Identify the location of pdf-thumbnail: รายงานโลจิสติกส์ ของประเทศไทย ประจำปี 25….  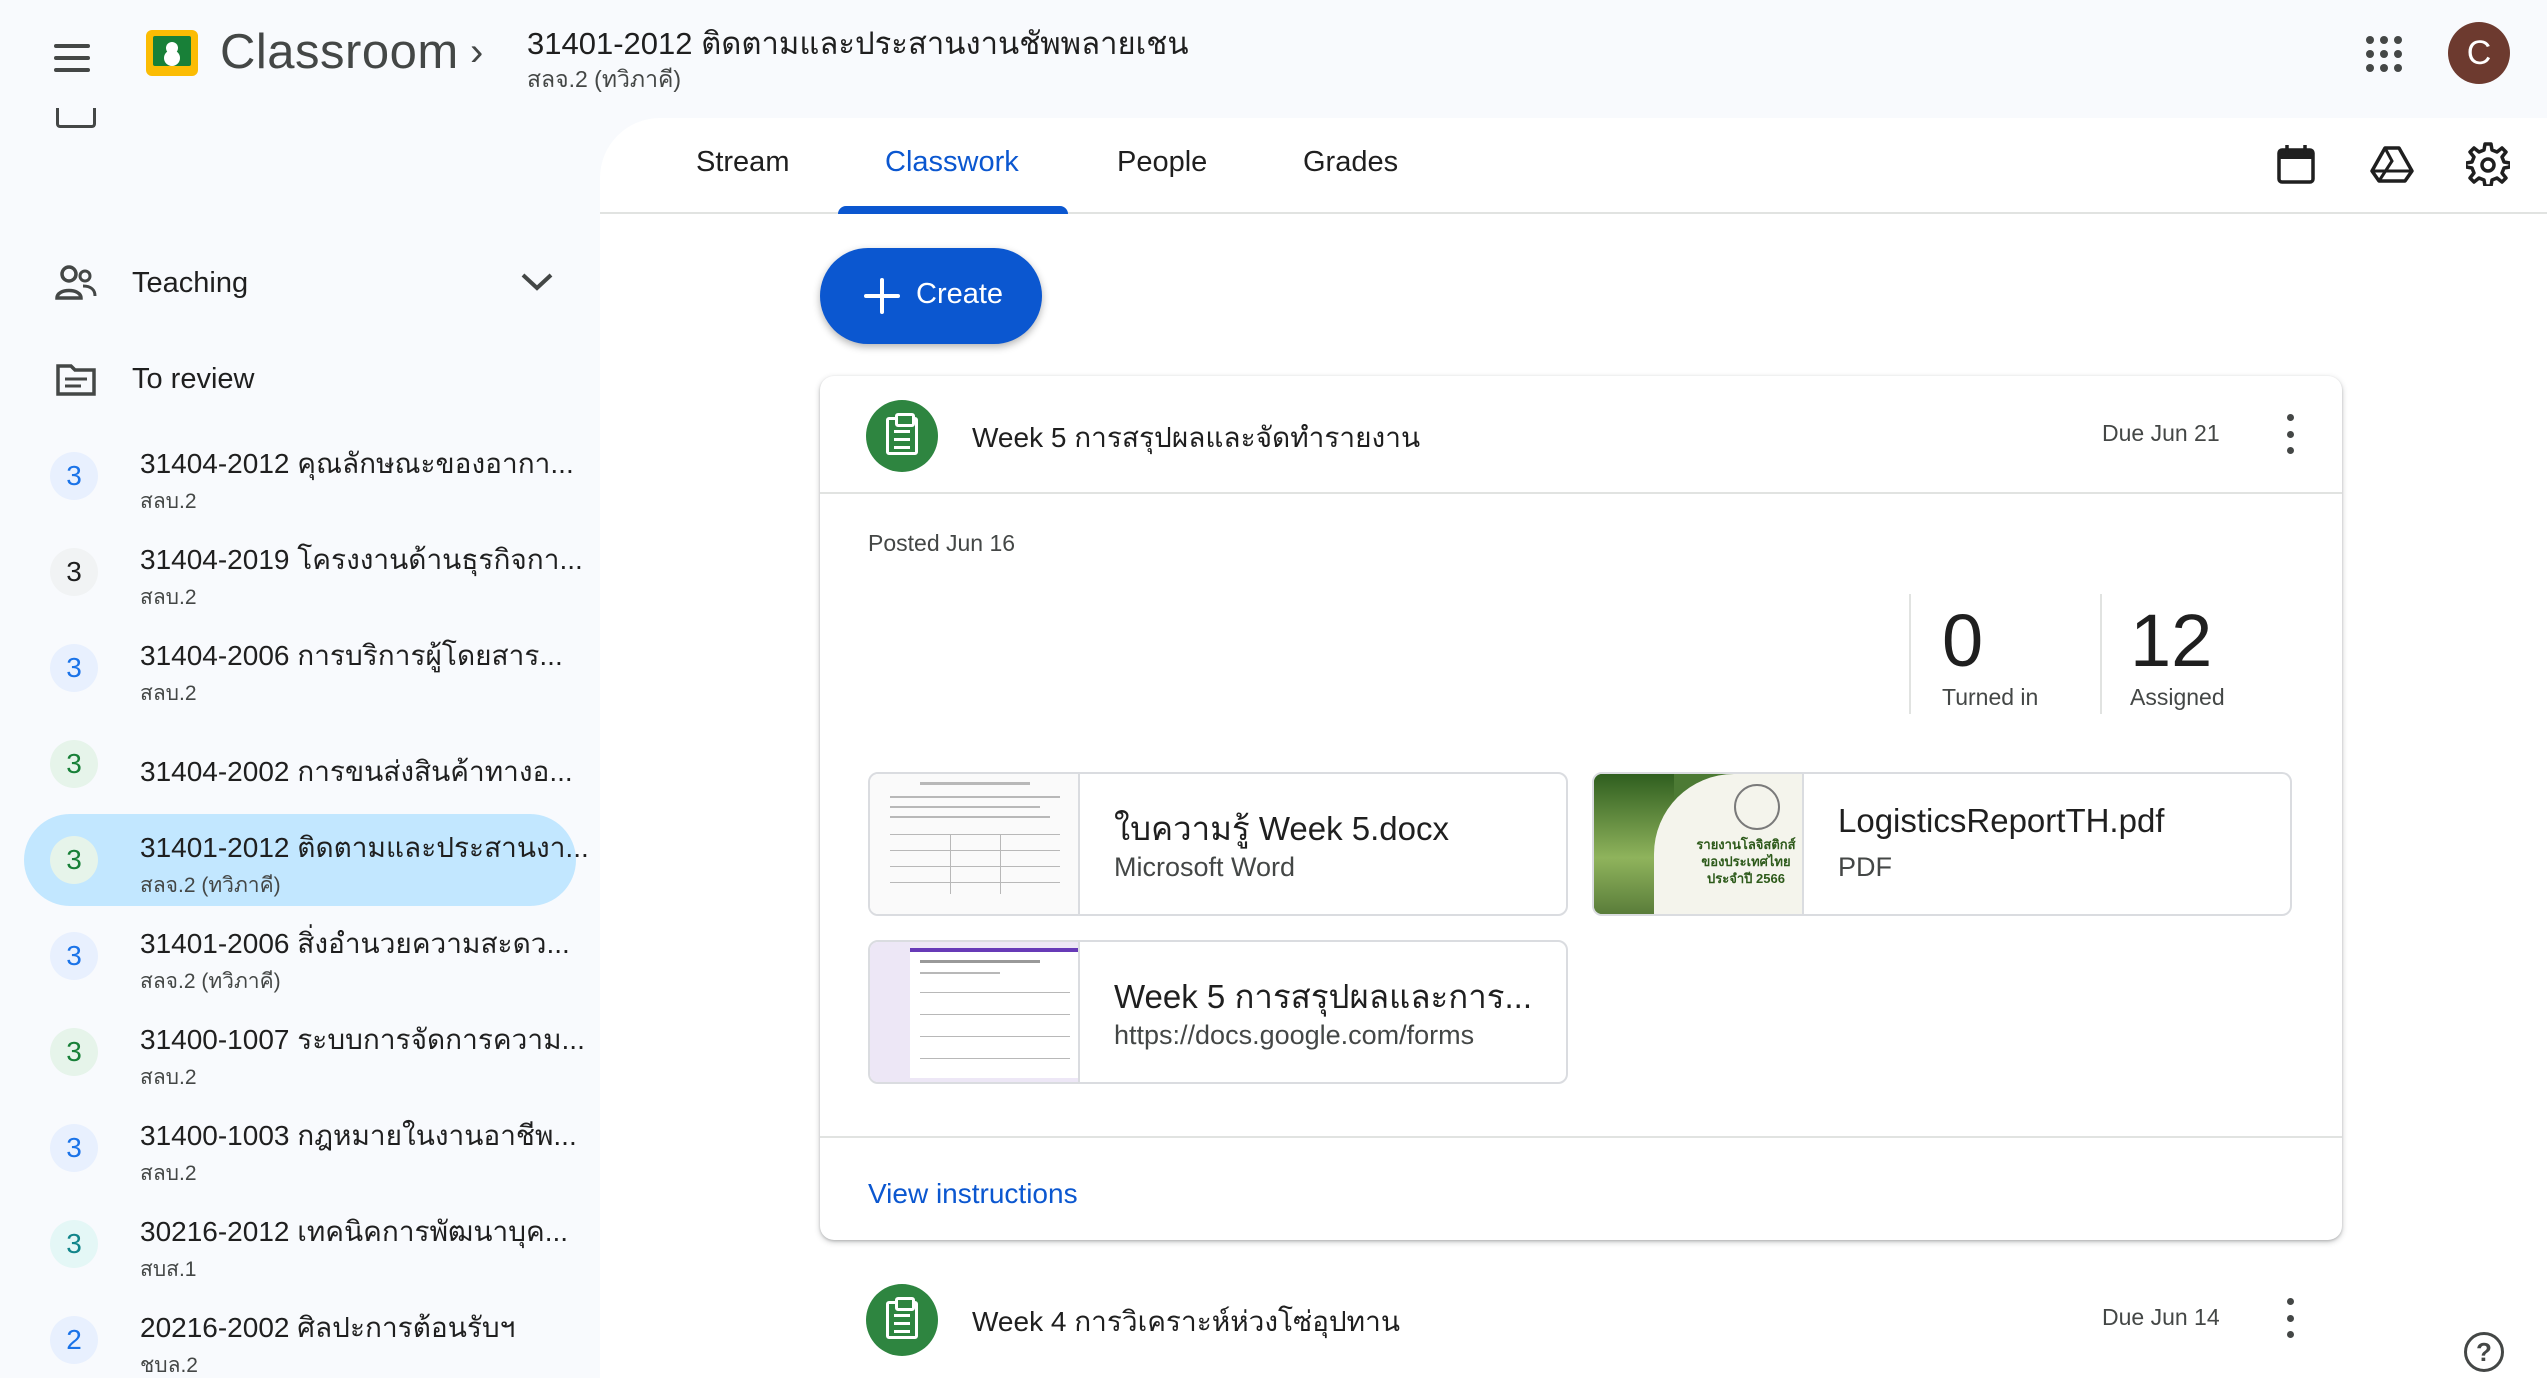
(1699, 844).